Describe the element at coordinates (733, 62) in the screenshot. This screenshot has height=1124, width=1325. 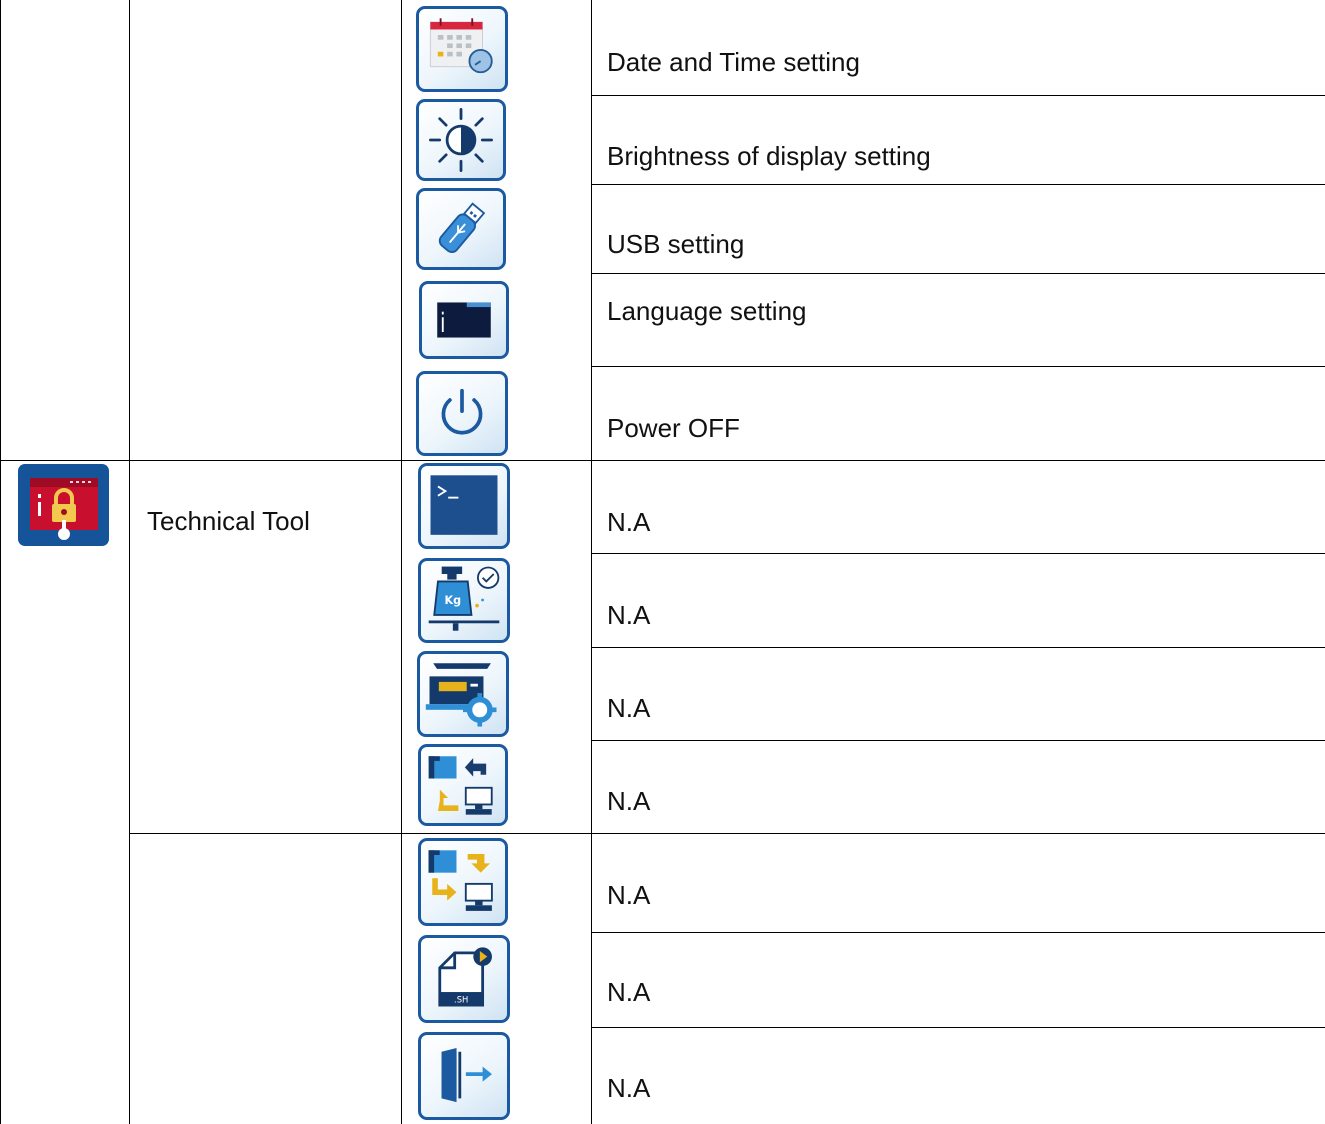
I see `row-label: Date and Time setting` at that location.